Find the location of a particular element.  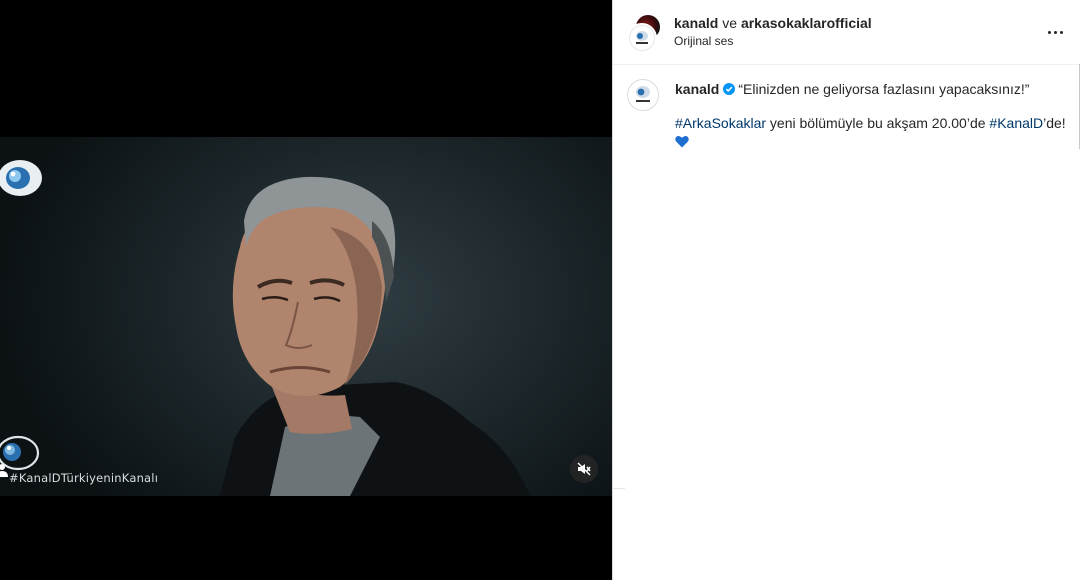

panel-divider is located at coordinates (619, 488).